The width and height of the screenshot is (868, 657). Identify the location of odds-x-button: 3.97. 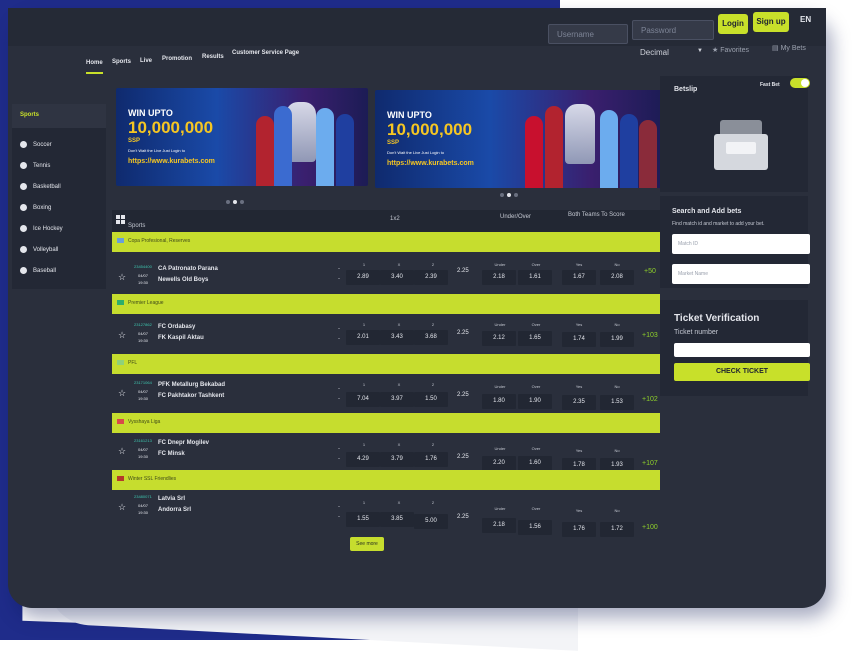
(397, 399).